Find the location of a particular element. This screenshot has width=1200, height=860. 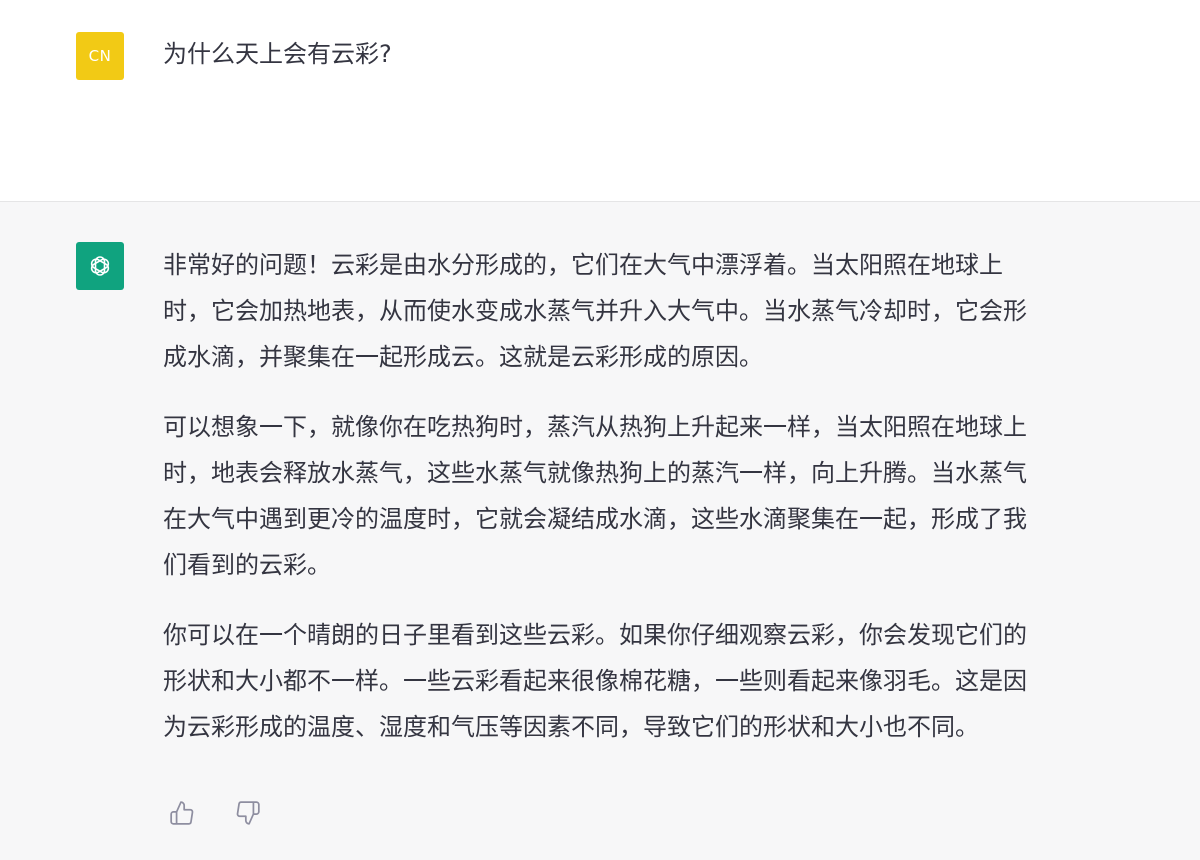

user-question: 为什么天上会有云彩? is located at coordinates (277, 54).